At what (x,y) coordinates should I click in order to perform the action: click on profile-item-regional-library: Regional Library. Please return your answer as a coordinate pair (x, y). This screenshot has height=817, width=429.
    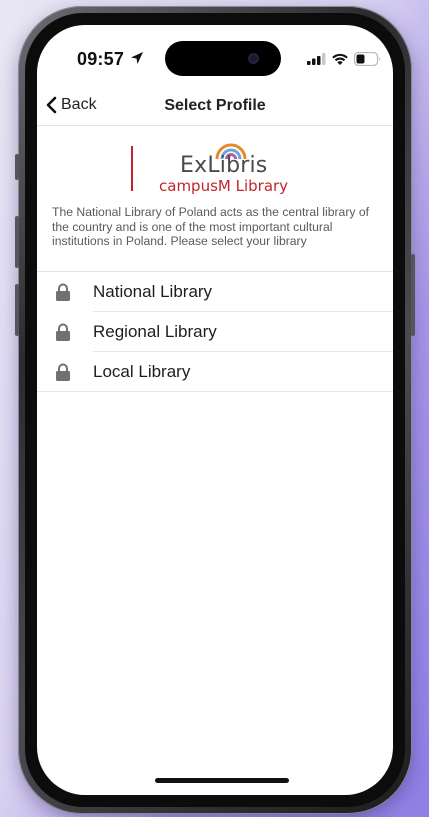
    Looking at the image, I should click on (215, 332).